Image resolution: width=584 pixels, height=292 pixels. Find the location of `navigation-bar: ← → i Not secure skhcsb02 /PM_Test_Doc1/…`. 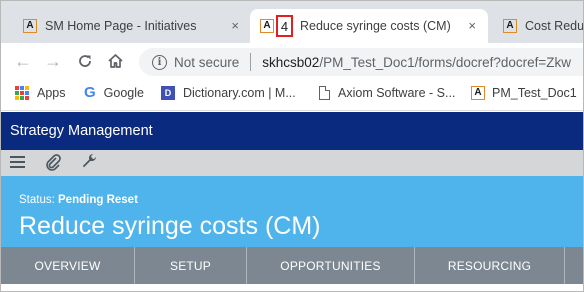

navigation-bar: ← → i Not secure skhcsb02 /PM_Test_Doc1/… is located at coordinates (292, 61).